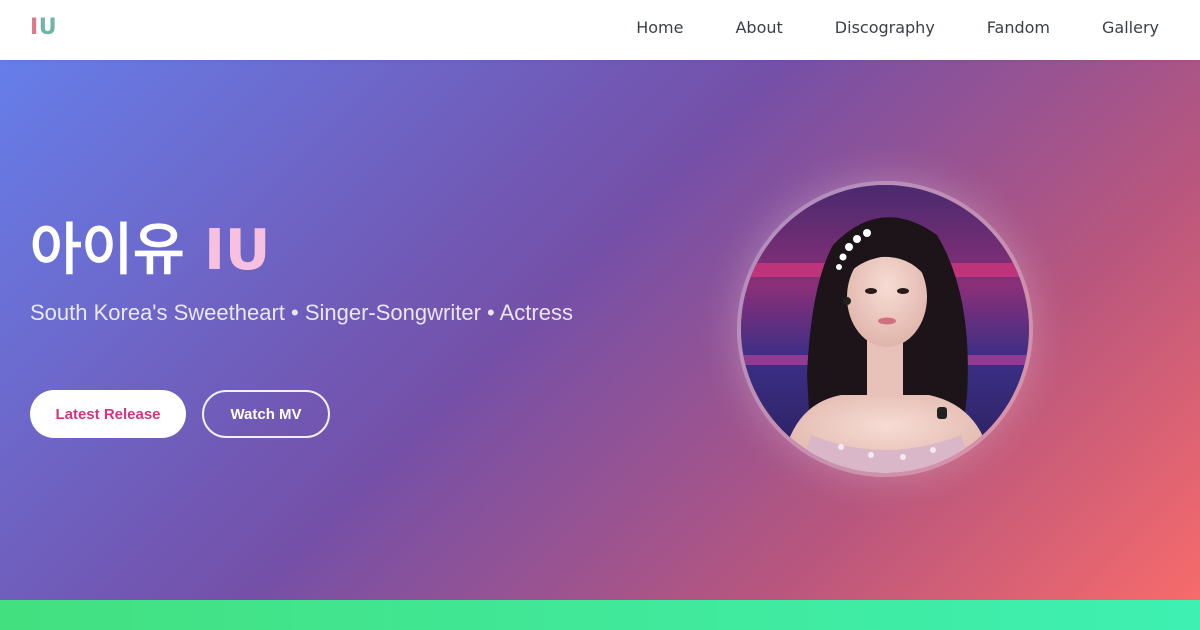 The width and height of the screenshot is (1200, 630). I want to click on site-logo: IU, so click(43, 27).